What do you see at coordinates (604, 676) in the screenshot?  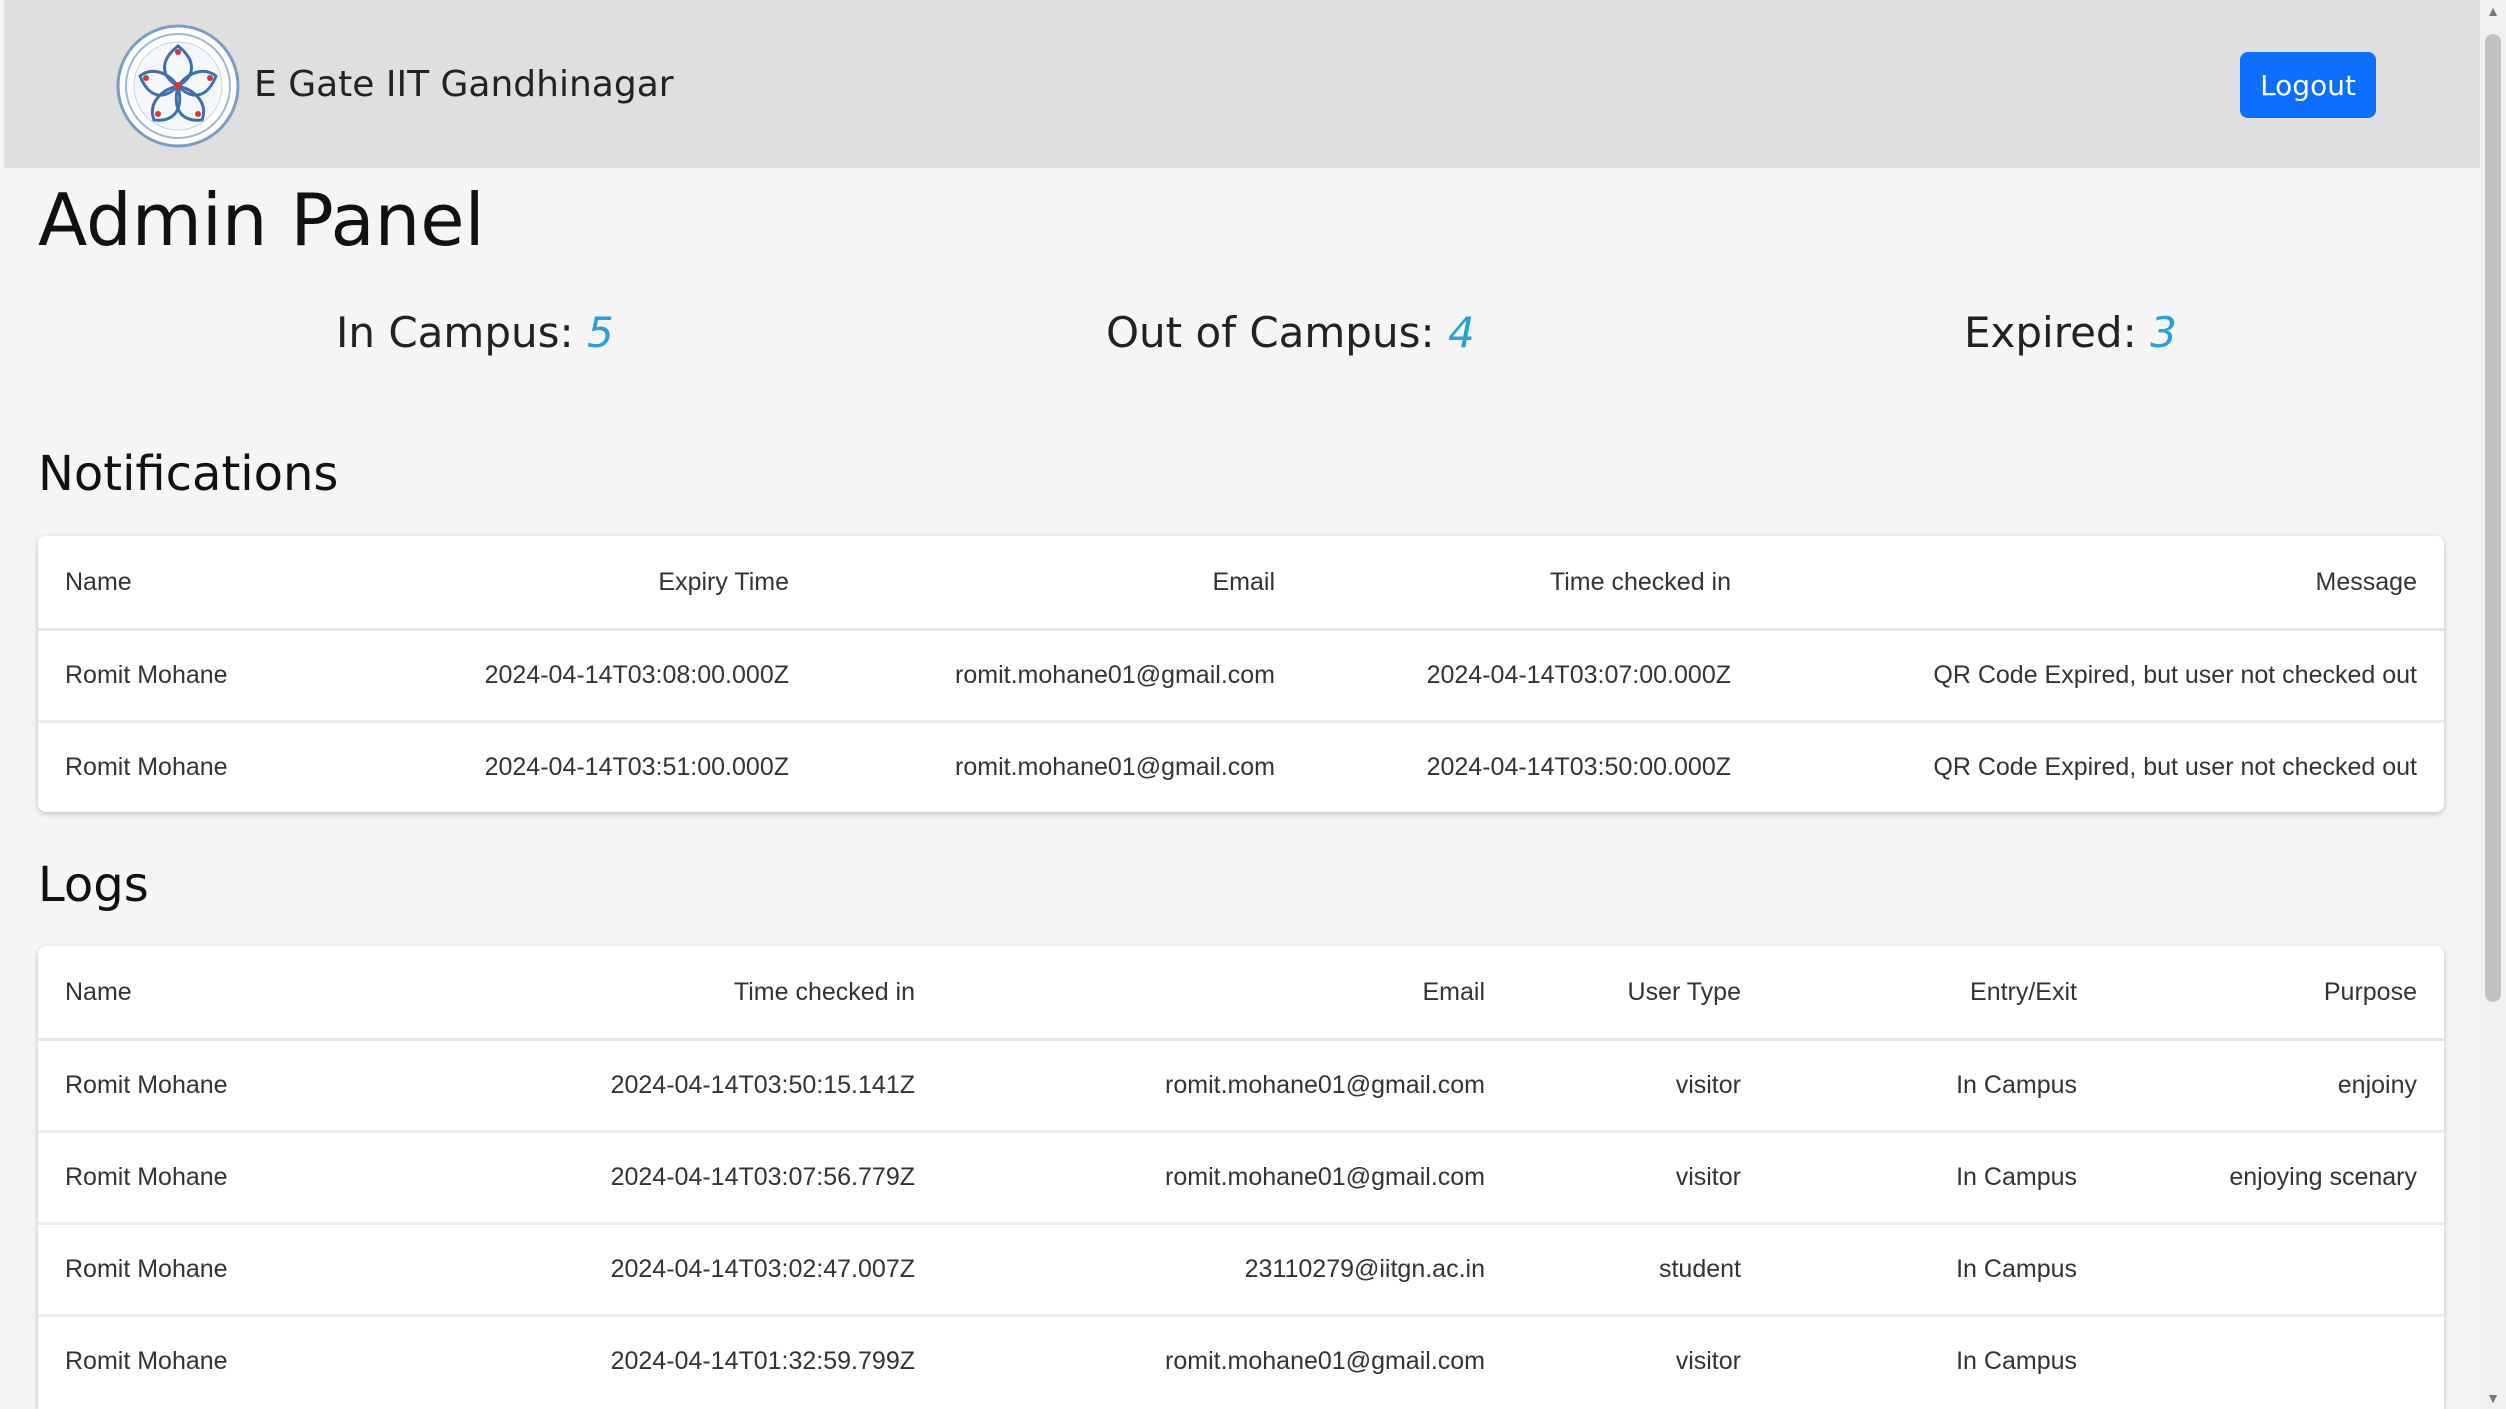 I see `cell-expiry-time: 2024-04-14T03:08:00.000Z` at bounding box center [604, 676].